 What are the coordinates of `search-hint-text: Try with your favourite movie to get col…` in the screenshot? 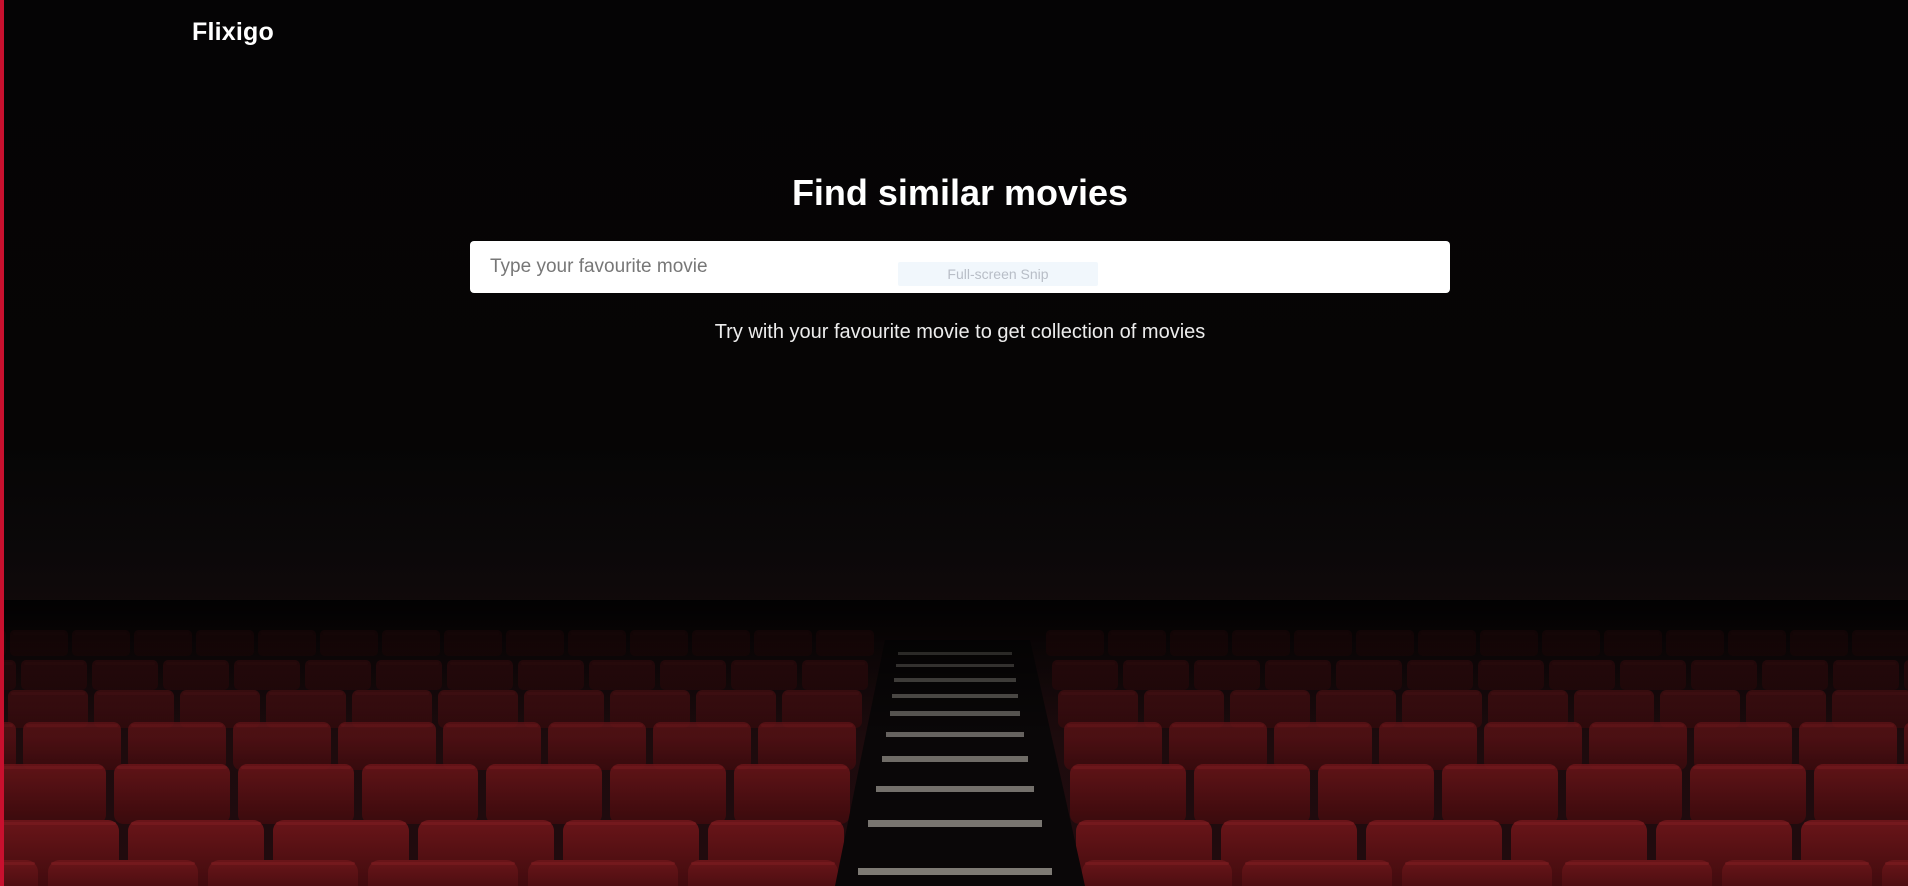 It's located at (960, 332).